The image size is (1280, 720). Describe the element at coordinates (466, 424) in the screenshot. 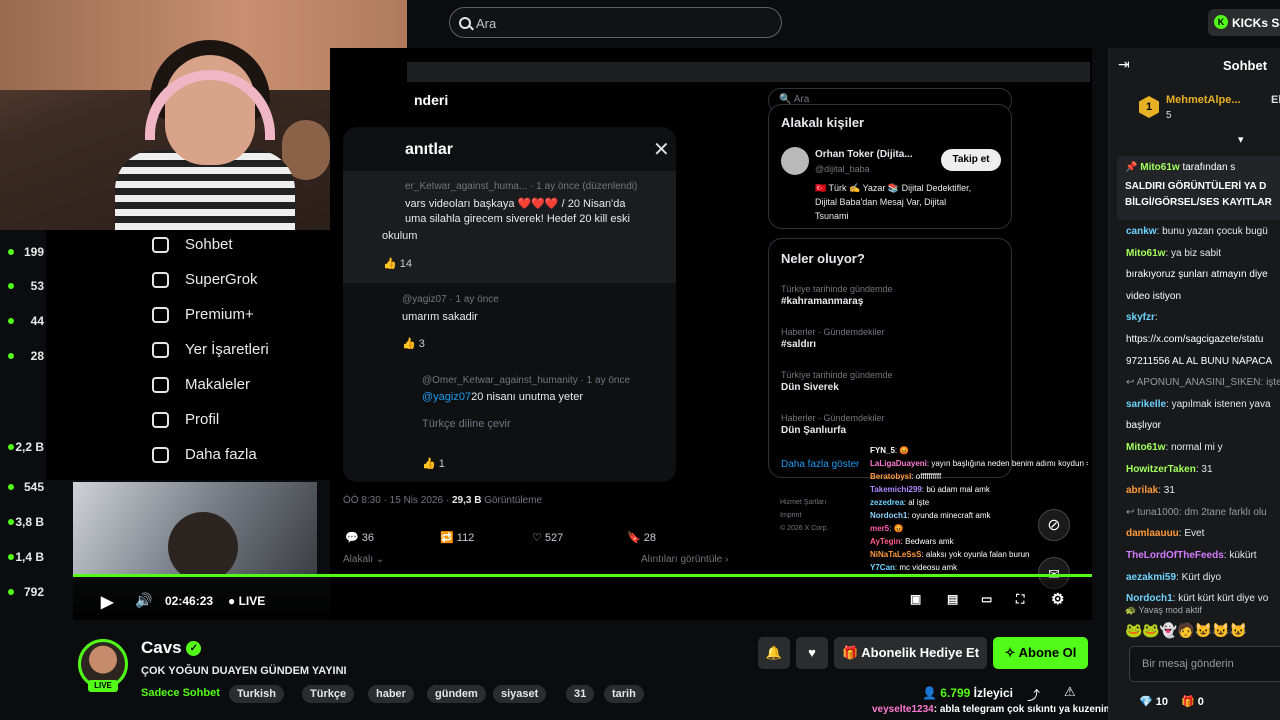

I see `translate-link: Türkçe diline çevir` at that location.